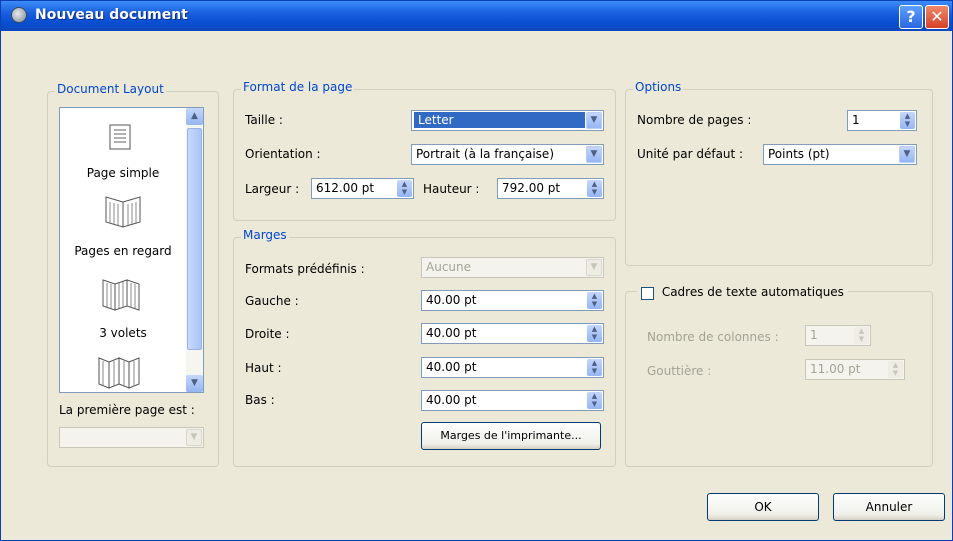  I want to click on height-label: Hauteur :, so click(451, 189).